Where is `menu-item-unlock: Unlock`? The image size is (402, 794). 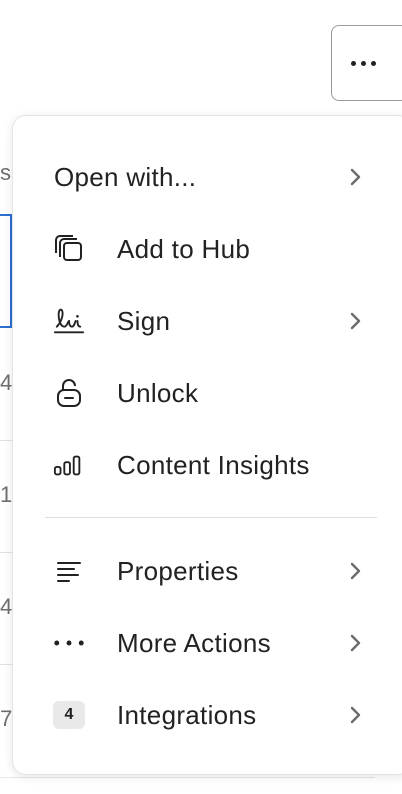
menu-item-unlock: Unlock is located at coordinates (203, 393).